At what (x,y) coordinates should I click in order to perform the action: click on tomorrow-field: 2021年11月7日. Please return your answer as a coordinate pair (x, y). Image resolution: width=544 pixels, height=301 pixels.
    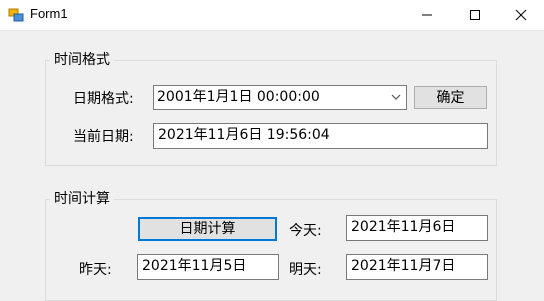
    Looking at the image, I should click on (417, 267).